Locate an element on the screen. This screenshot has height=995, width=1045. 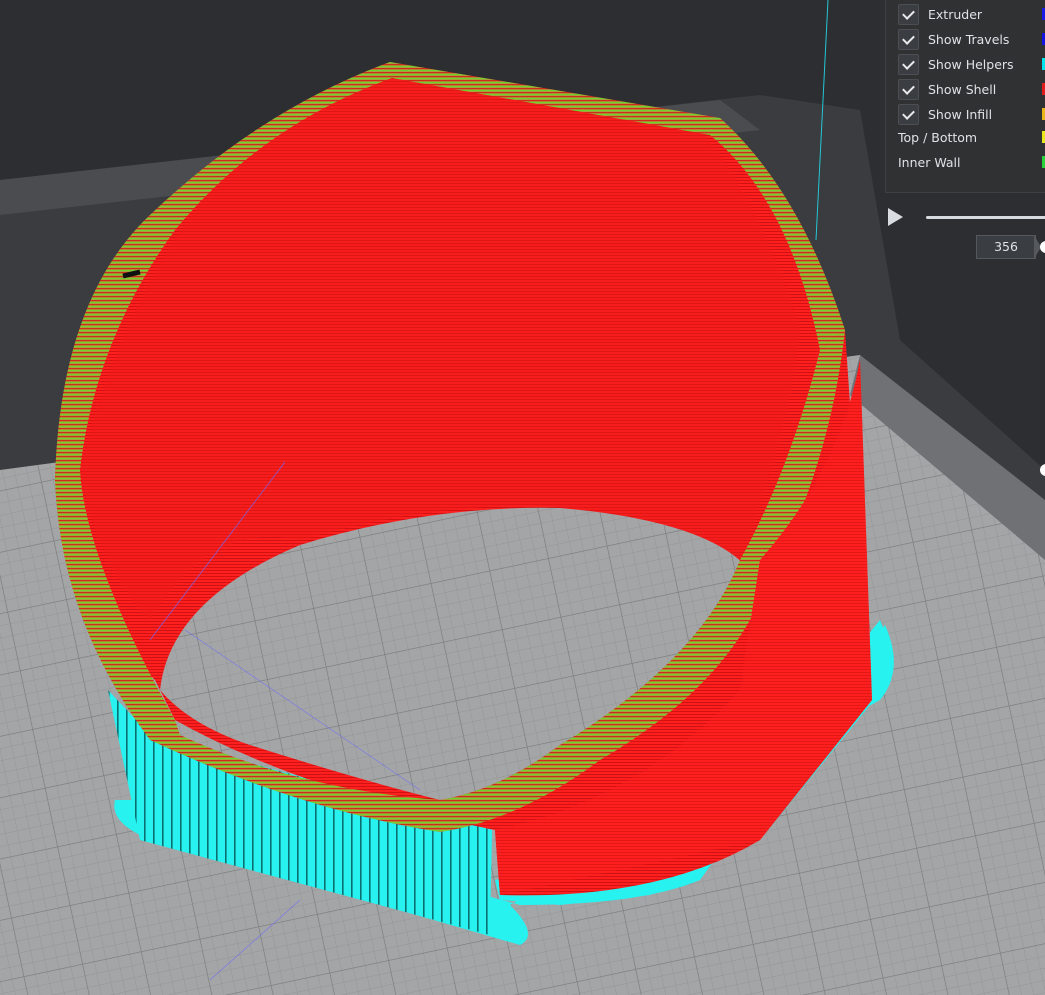
legend-row-show-travels: Show Travels is located at coordinates (965, 39).